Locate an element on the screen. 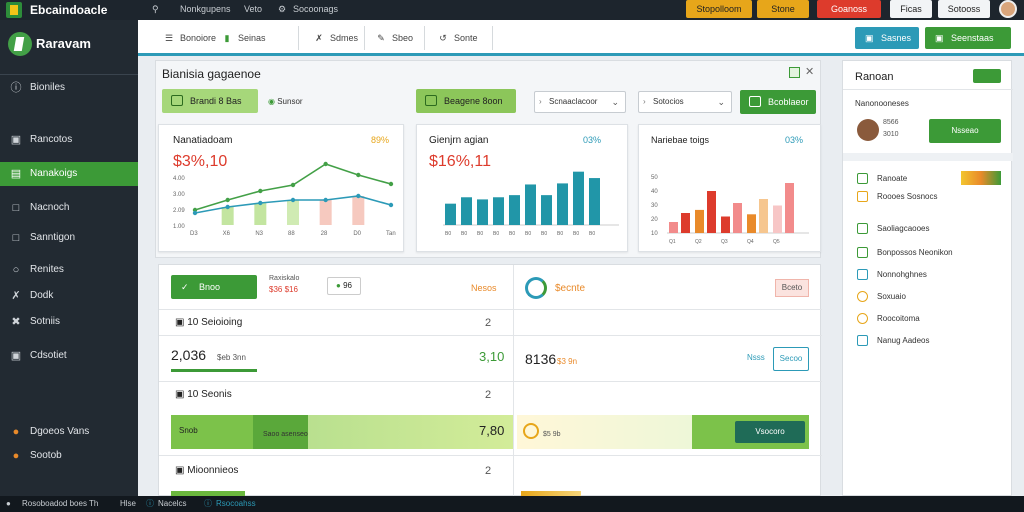  list-label: Nonnohghnes is located at coordinates (902, 274).